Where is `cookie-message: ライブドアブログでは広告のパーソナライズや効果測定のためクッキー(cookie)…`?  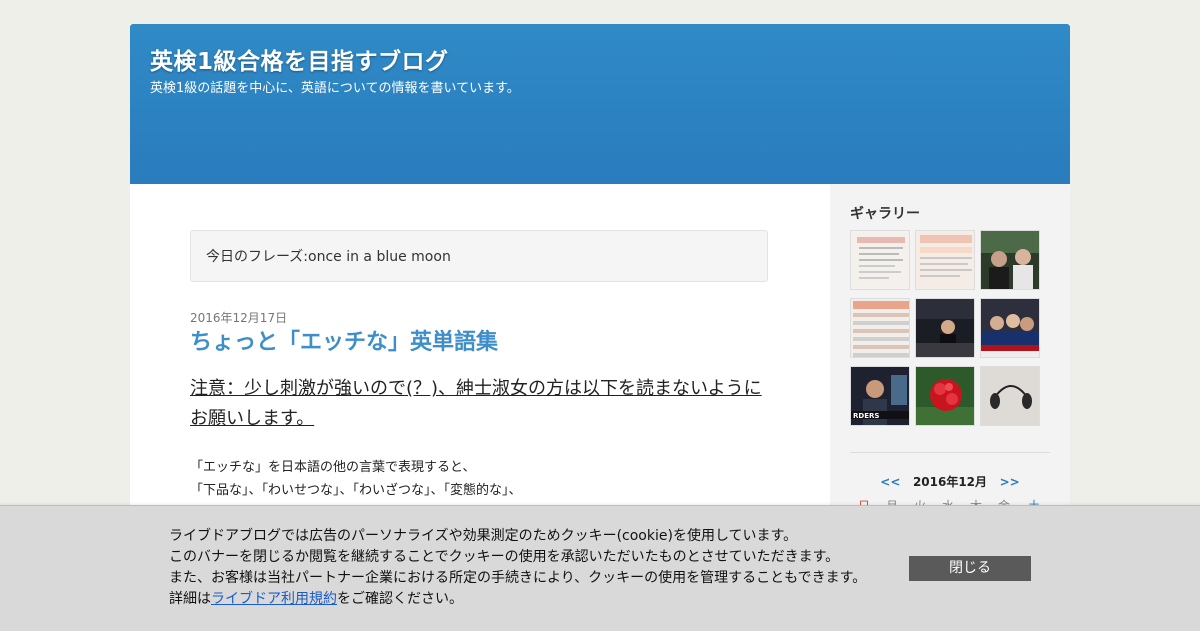 cookie-message: ライブドアブログでは広告のパーソナライズや効果測定のためクッキー(cookie)… is located at coordinates (517, 568).